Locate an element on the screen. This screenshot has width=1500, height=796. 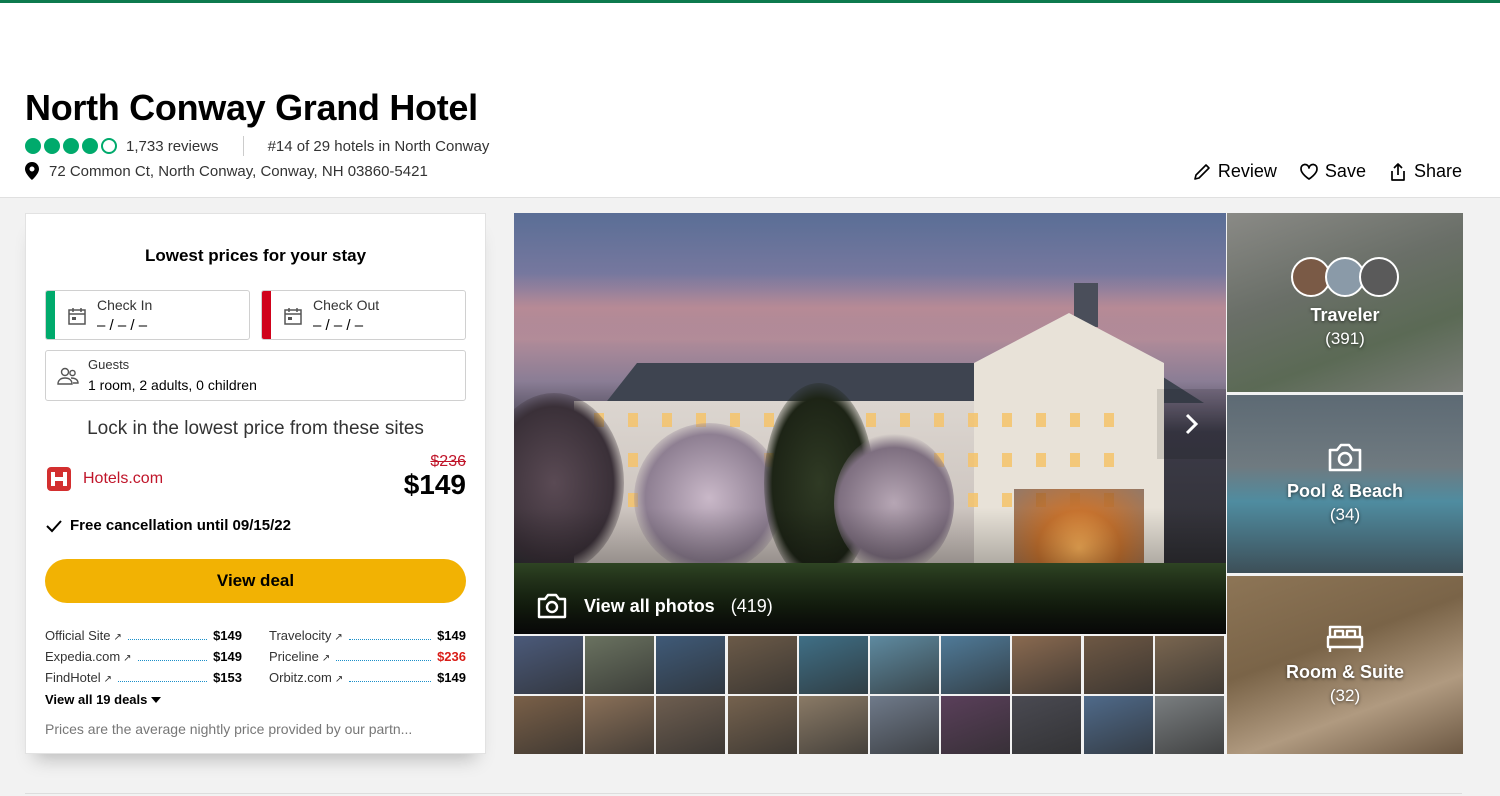
checkmark-icon is located at coordinates (54, 525).